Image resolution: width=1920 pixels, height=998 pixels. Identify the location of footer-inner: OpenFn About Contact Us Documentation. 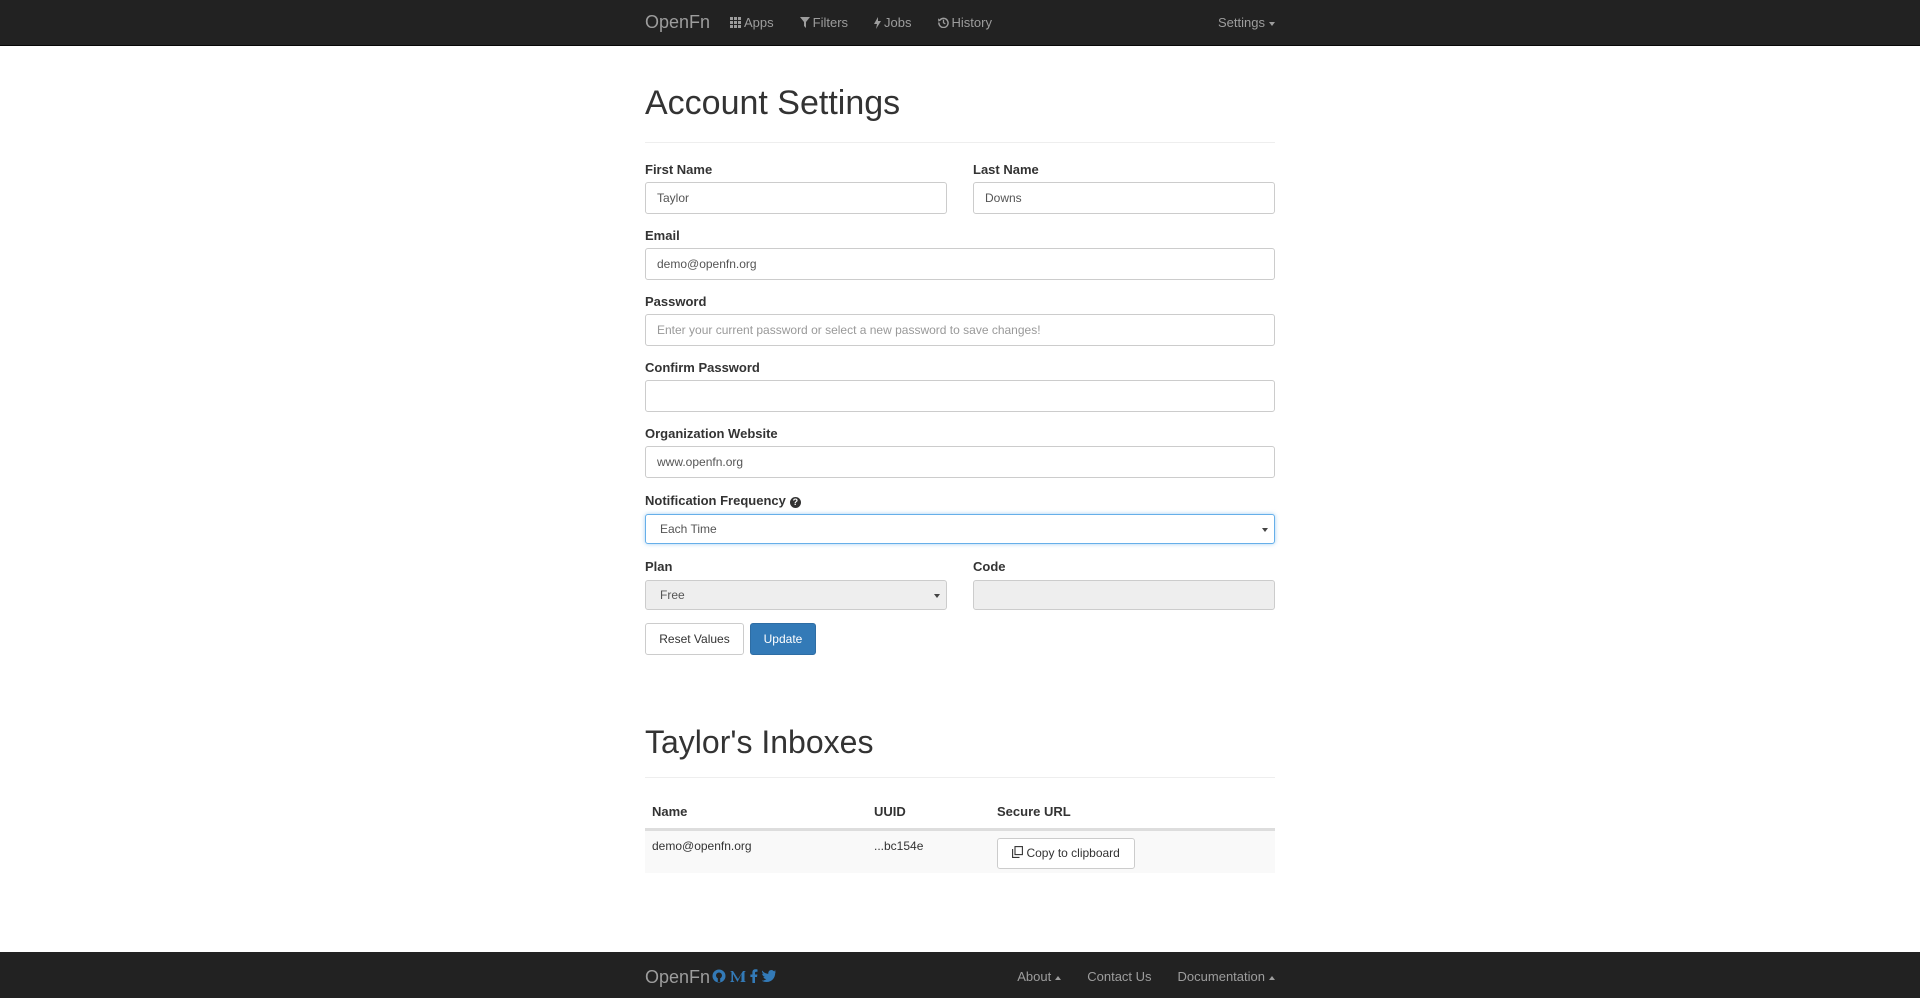
(960, 974).